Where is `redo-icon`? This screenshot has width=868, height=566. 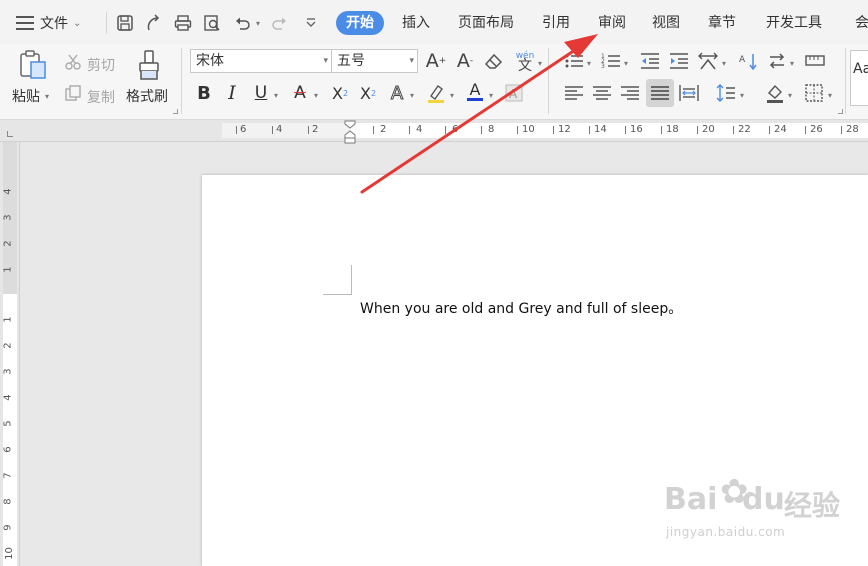
redo-icon is located at coordinates (279, 23).